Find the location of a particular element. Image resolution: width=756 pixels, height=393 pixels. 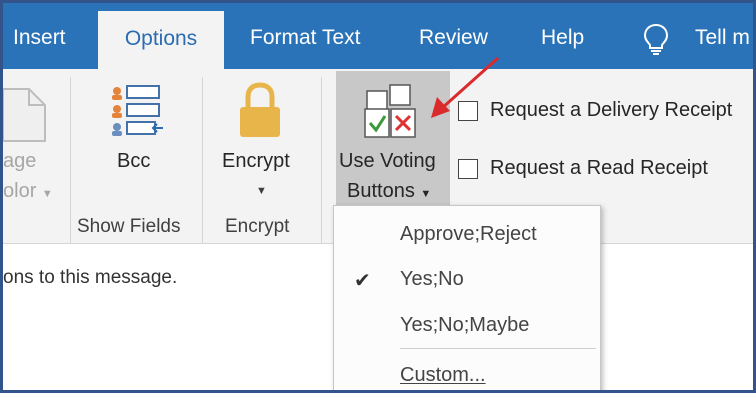

voting-label-line1: Use Voting is located at coordinates (387, 161).